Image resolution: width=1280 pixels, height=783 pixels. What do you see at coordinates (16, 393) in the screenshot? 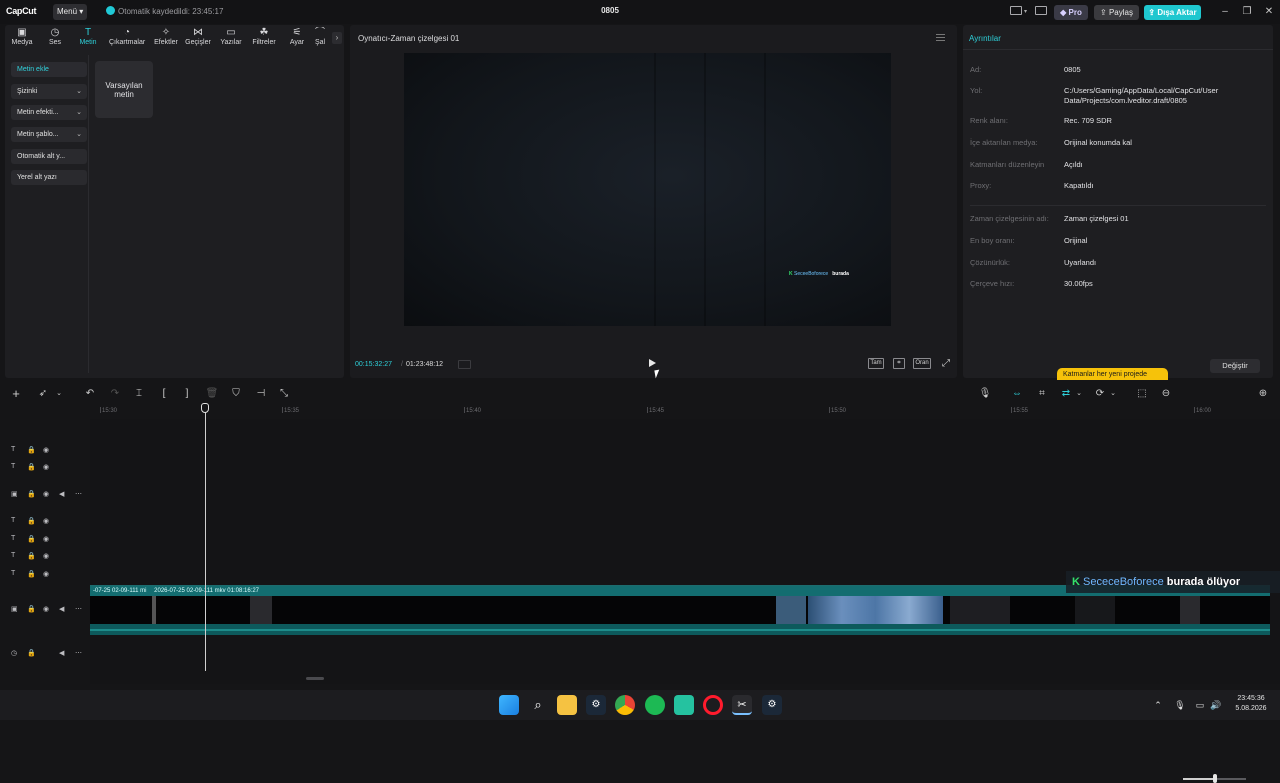
I see `add-track-icon: +` at bounding box center [16, 393].